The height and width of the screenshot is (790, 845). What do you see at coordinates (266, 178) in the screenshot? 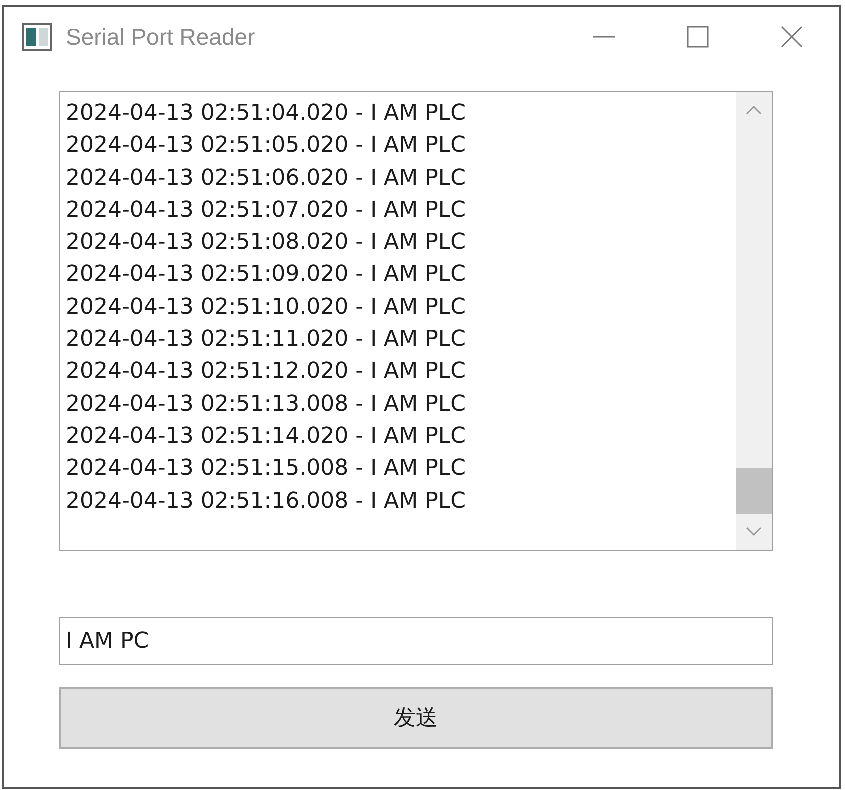
I see `log-line: 2024-04-13 02:51:06.020 - I AM PLC` at bounding box center [266, 178].